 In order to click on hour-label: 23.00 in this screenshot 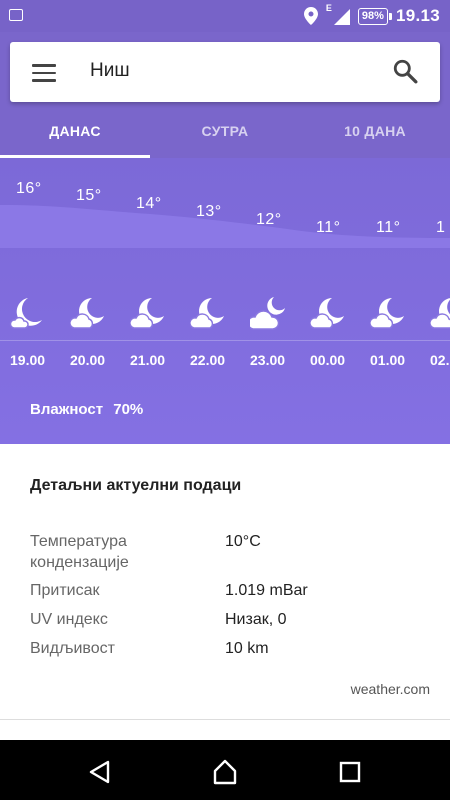, I will do `click(268, 360)`.